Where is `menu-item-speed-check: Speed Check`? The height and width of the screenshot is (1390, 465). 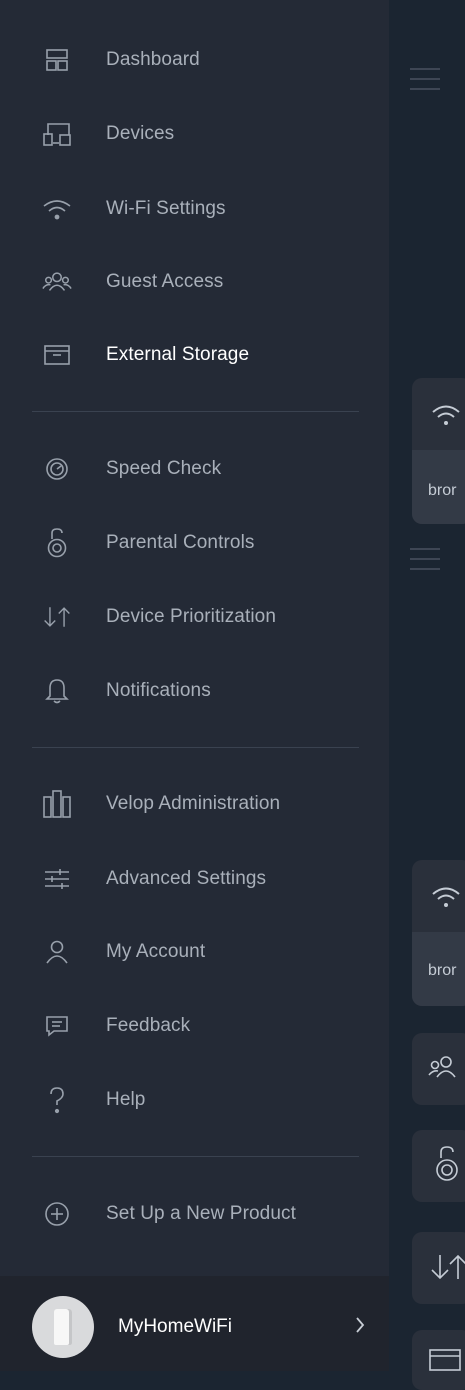 menu-item-speed-check: Speed Check is located at coordinates (194, 469).